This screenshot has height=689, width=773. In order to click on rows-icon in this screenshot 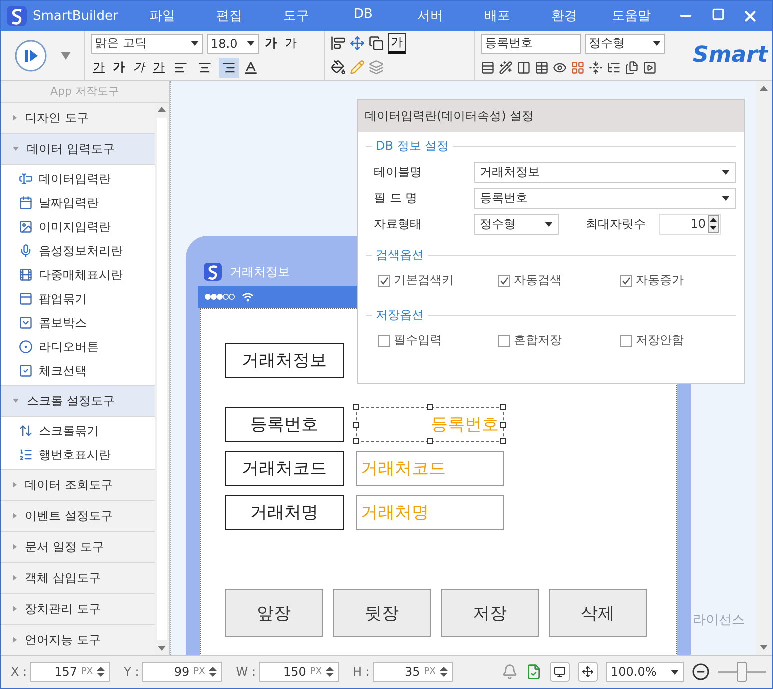, I will do `click(488, 67)`.